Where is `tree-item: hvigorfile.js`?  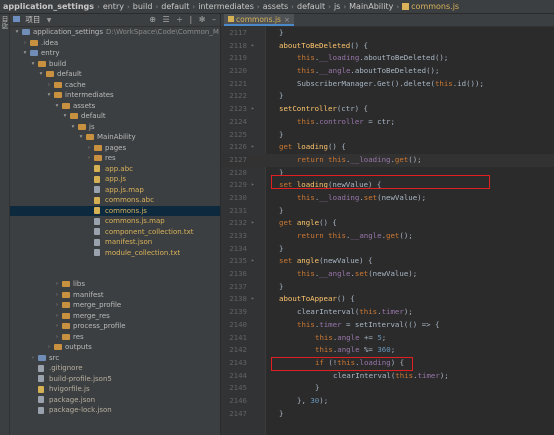 tree-item: hvigorfile.js is located at coordinates (115, 389).